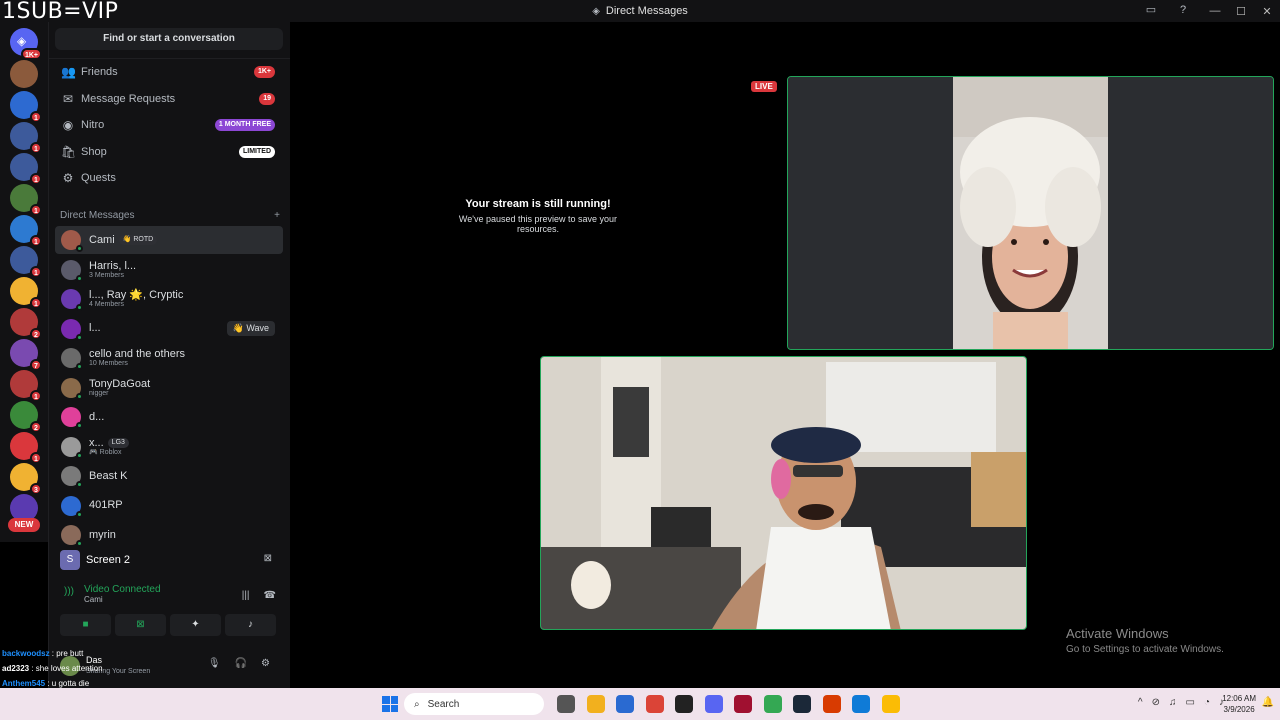 This screenshot has width=1280, height=720. I want to click on display-icon: ▭, so click(1190, 702).